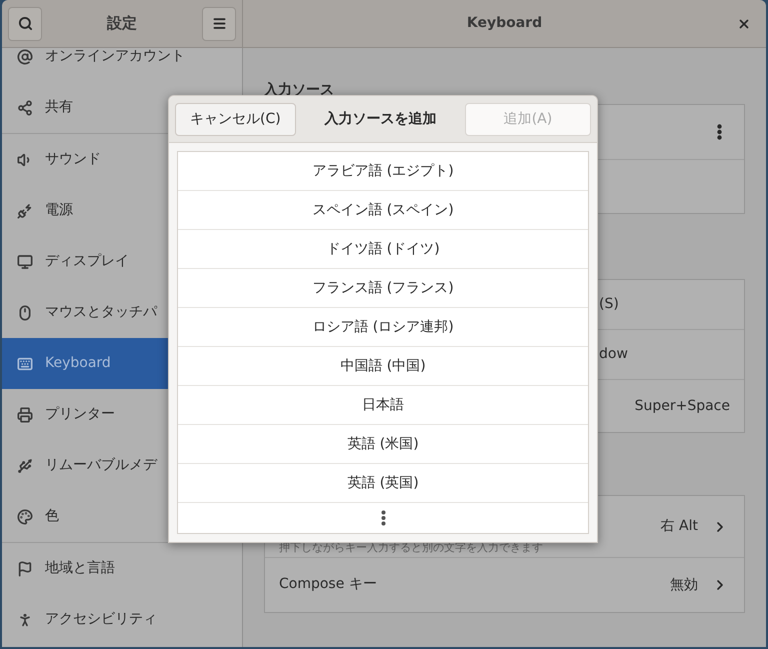 The width and height of the screenshot is (768, 649). I want to click on shortcut-text: (S), so click(609, 304).